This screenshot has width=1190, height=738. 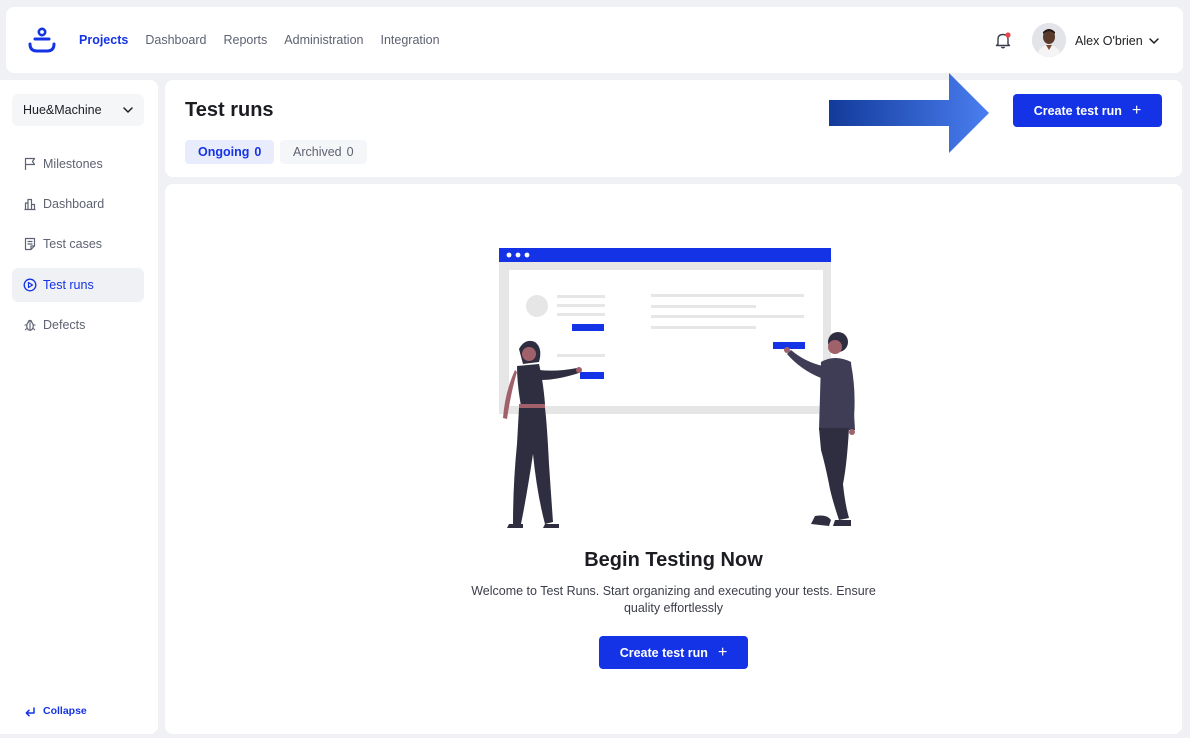 What do you see at coordinates (673, 560) in the screenshot?
I see `empty-state-title: Begin Testing Now` at bounding box center [673, 560].